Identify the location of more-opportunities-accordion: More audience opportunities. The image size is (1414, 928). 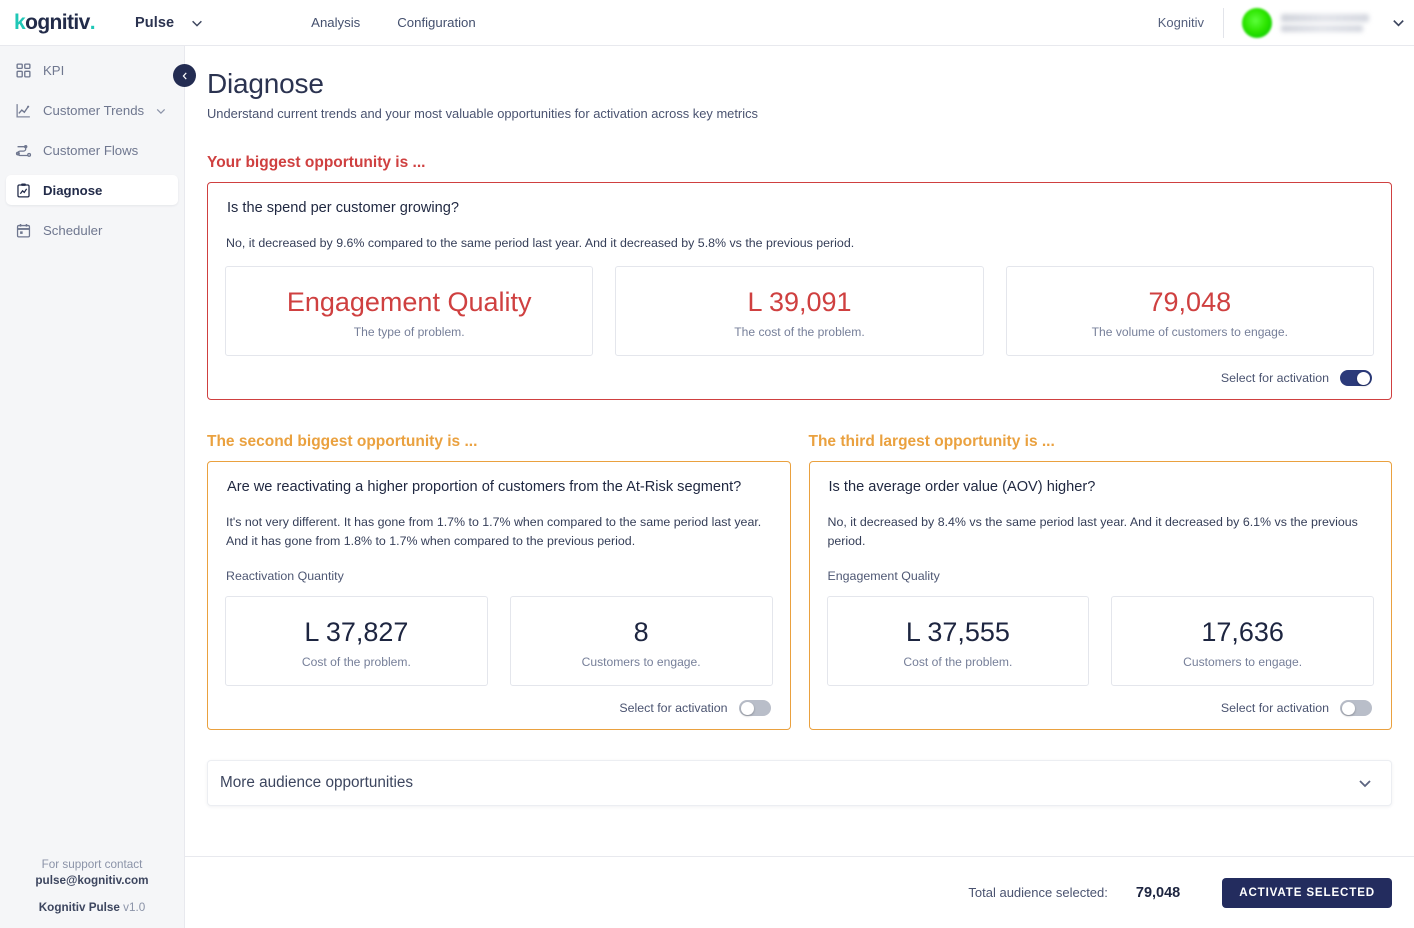
(799, 783).